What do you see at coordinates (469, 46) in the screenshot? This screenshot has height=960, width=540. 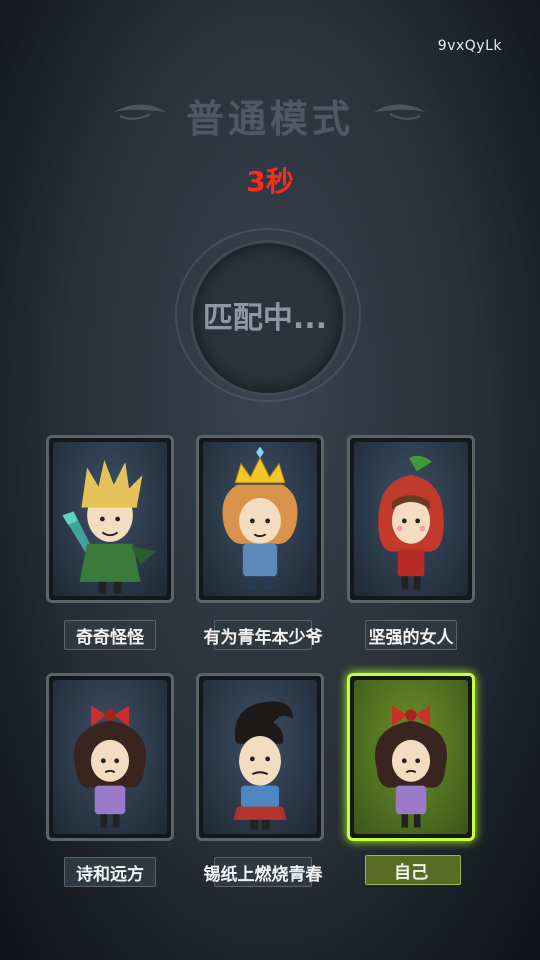 I see `room-code: 9vxQyLk` at bounding box center [469, 46].